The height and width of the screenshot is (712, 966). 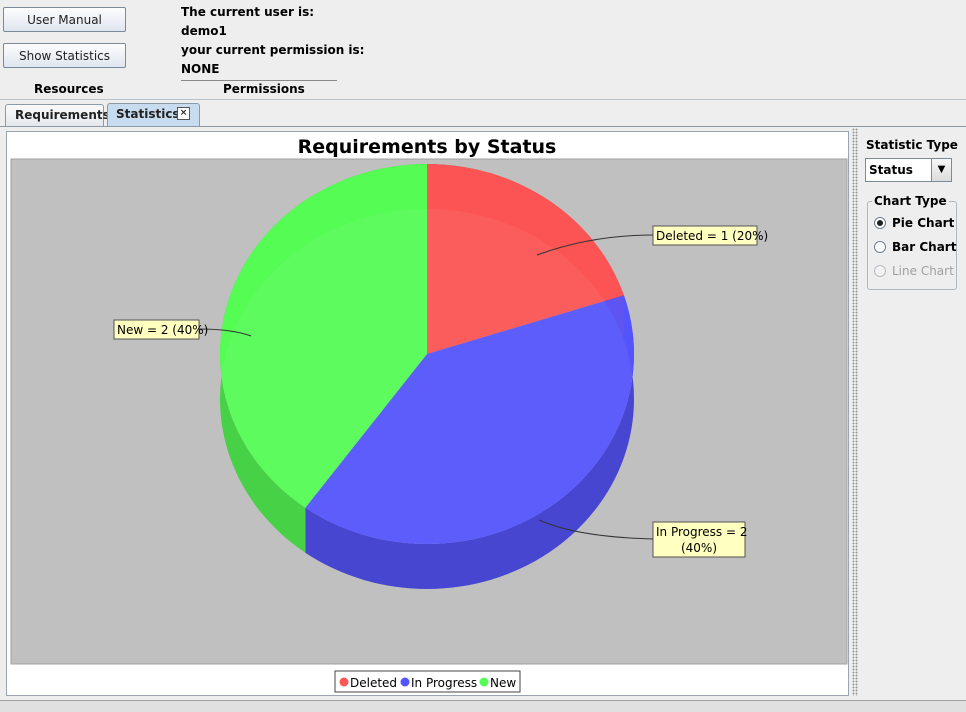 What do you see at coordinates (204, 31) in the screenshot?
I see `current-user-name: demo1` at bounding box center [204, 31].